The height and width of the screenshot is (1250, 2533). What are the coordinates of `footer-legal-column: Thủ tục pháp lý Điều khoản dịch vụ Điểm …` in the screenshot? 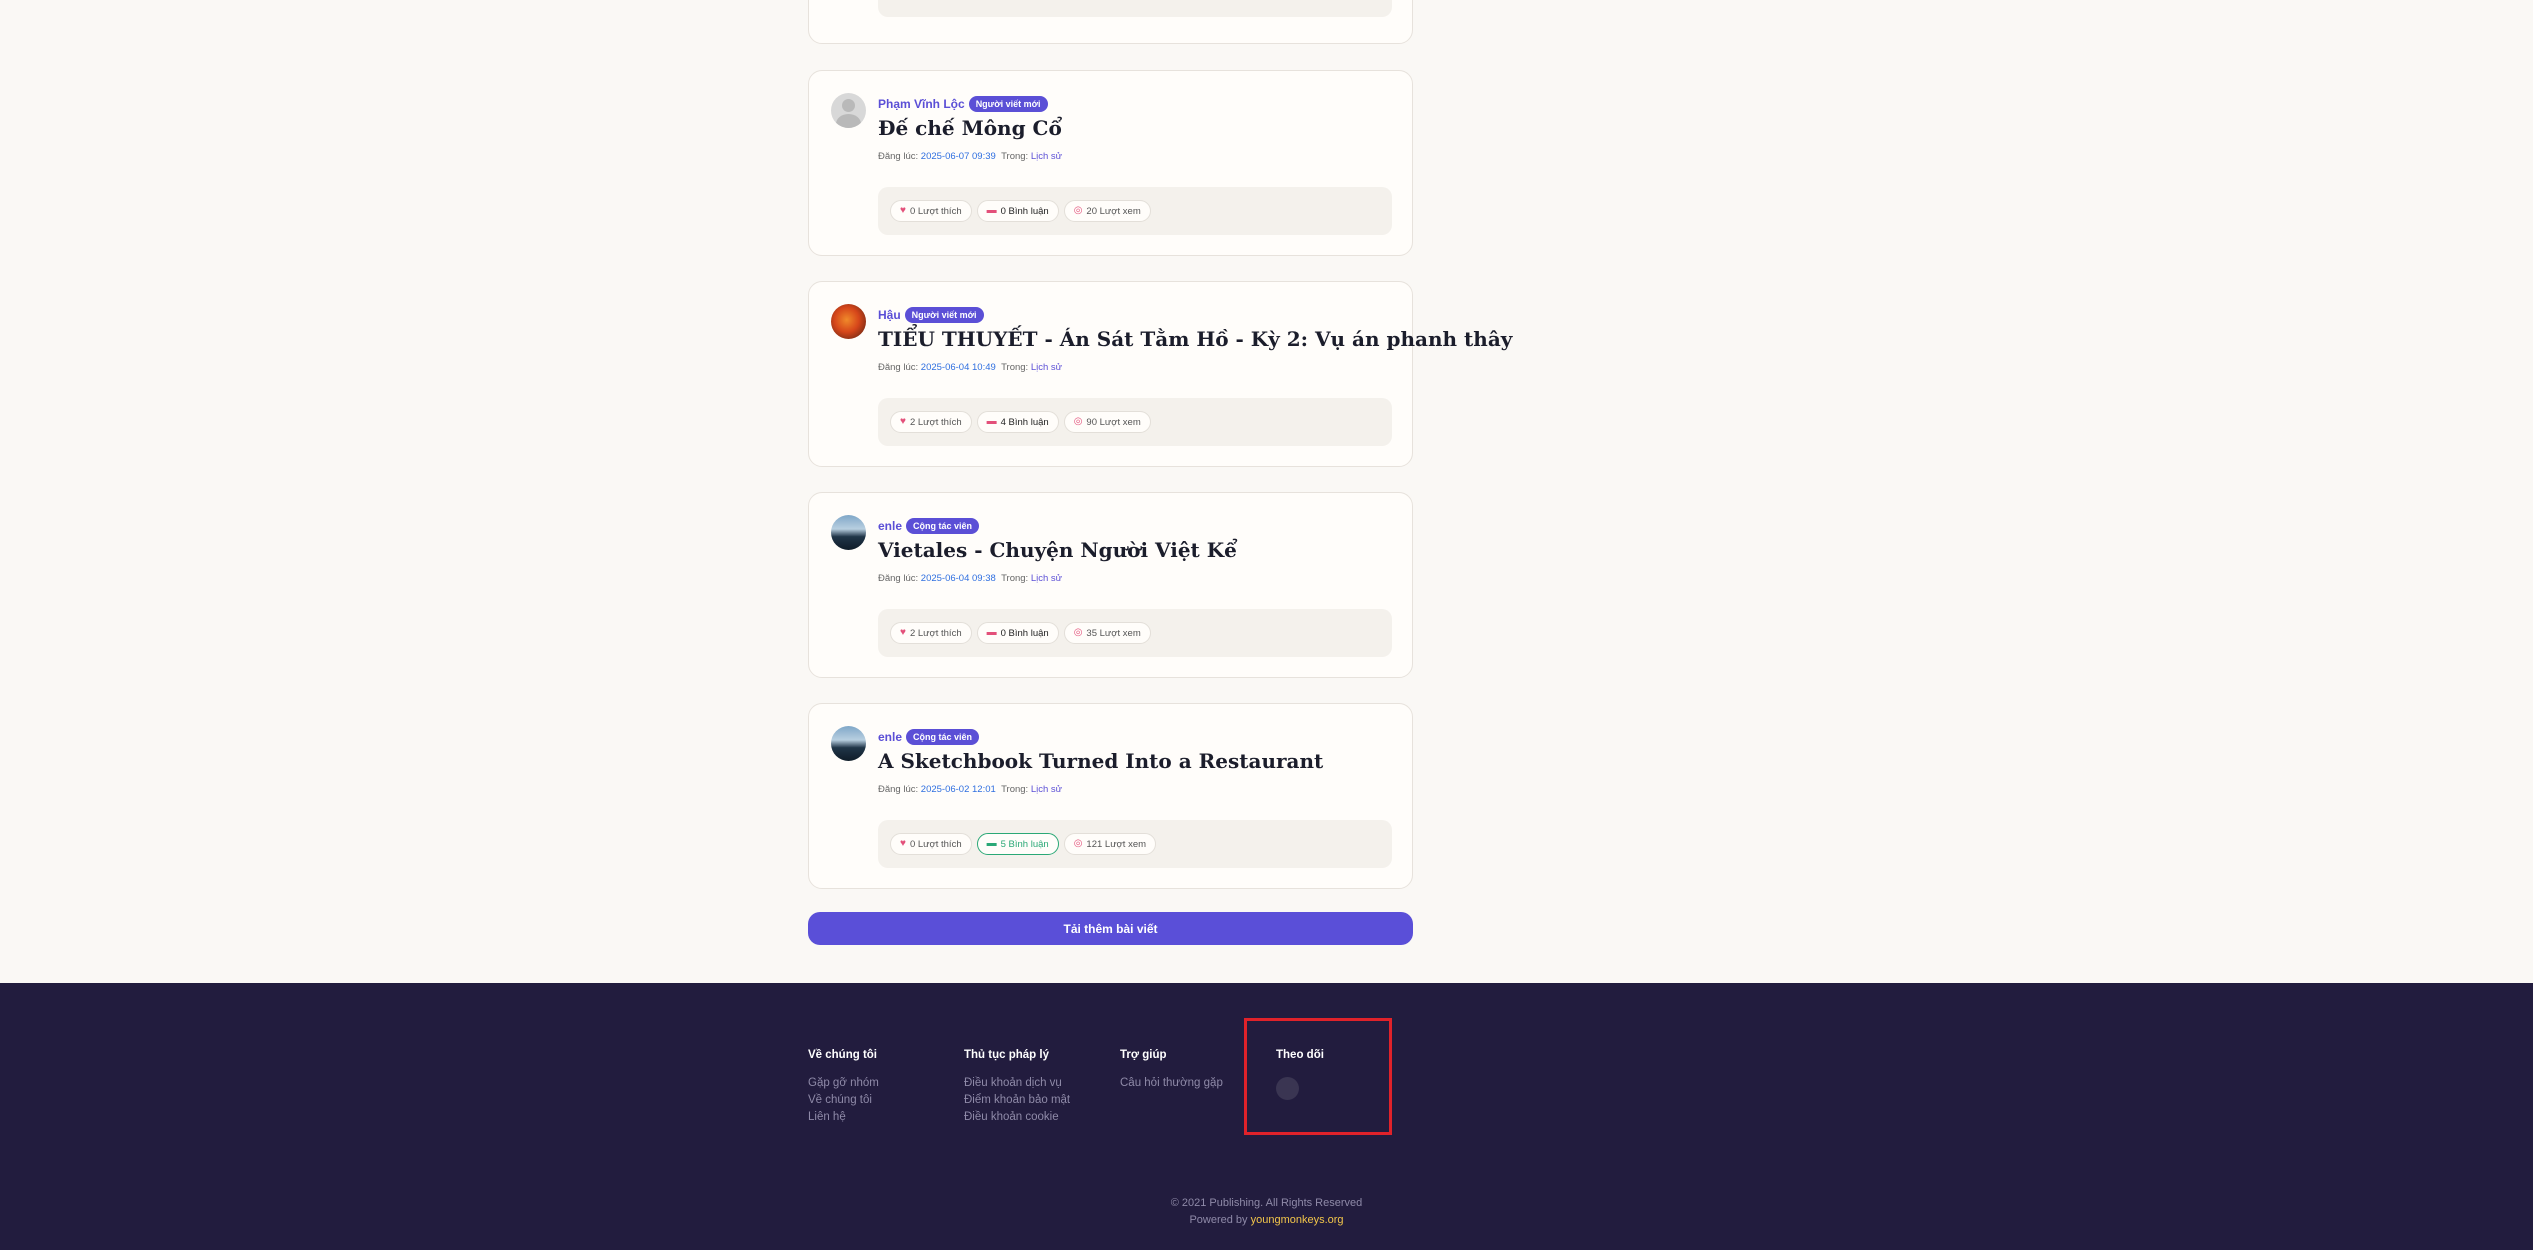 It's located at (1017, 1088).